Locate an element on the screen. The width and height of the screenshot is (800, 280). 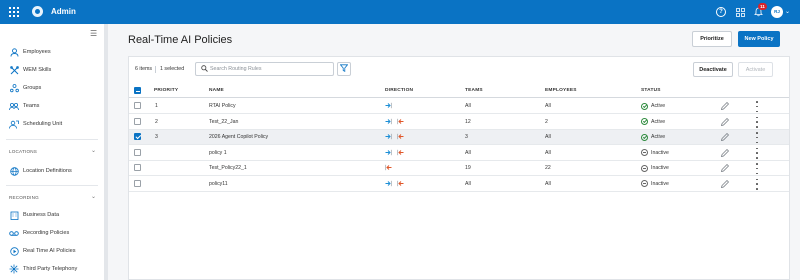
avatar: RJ is located at coordinates (777, 12).